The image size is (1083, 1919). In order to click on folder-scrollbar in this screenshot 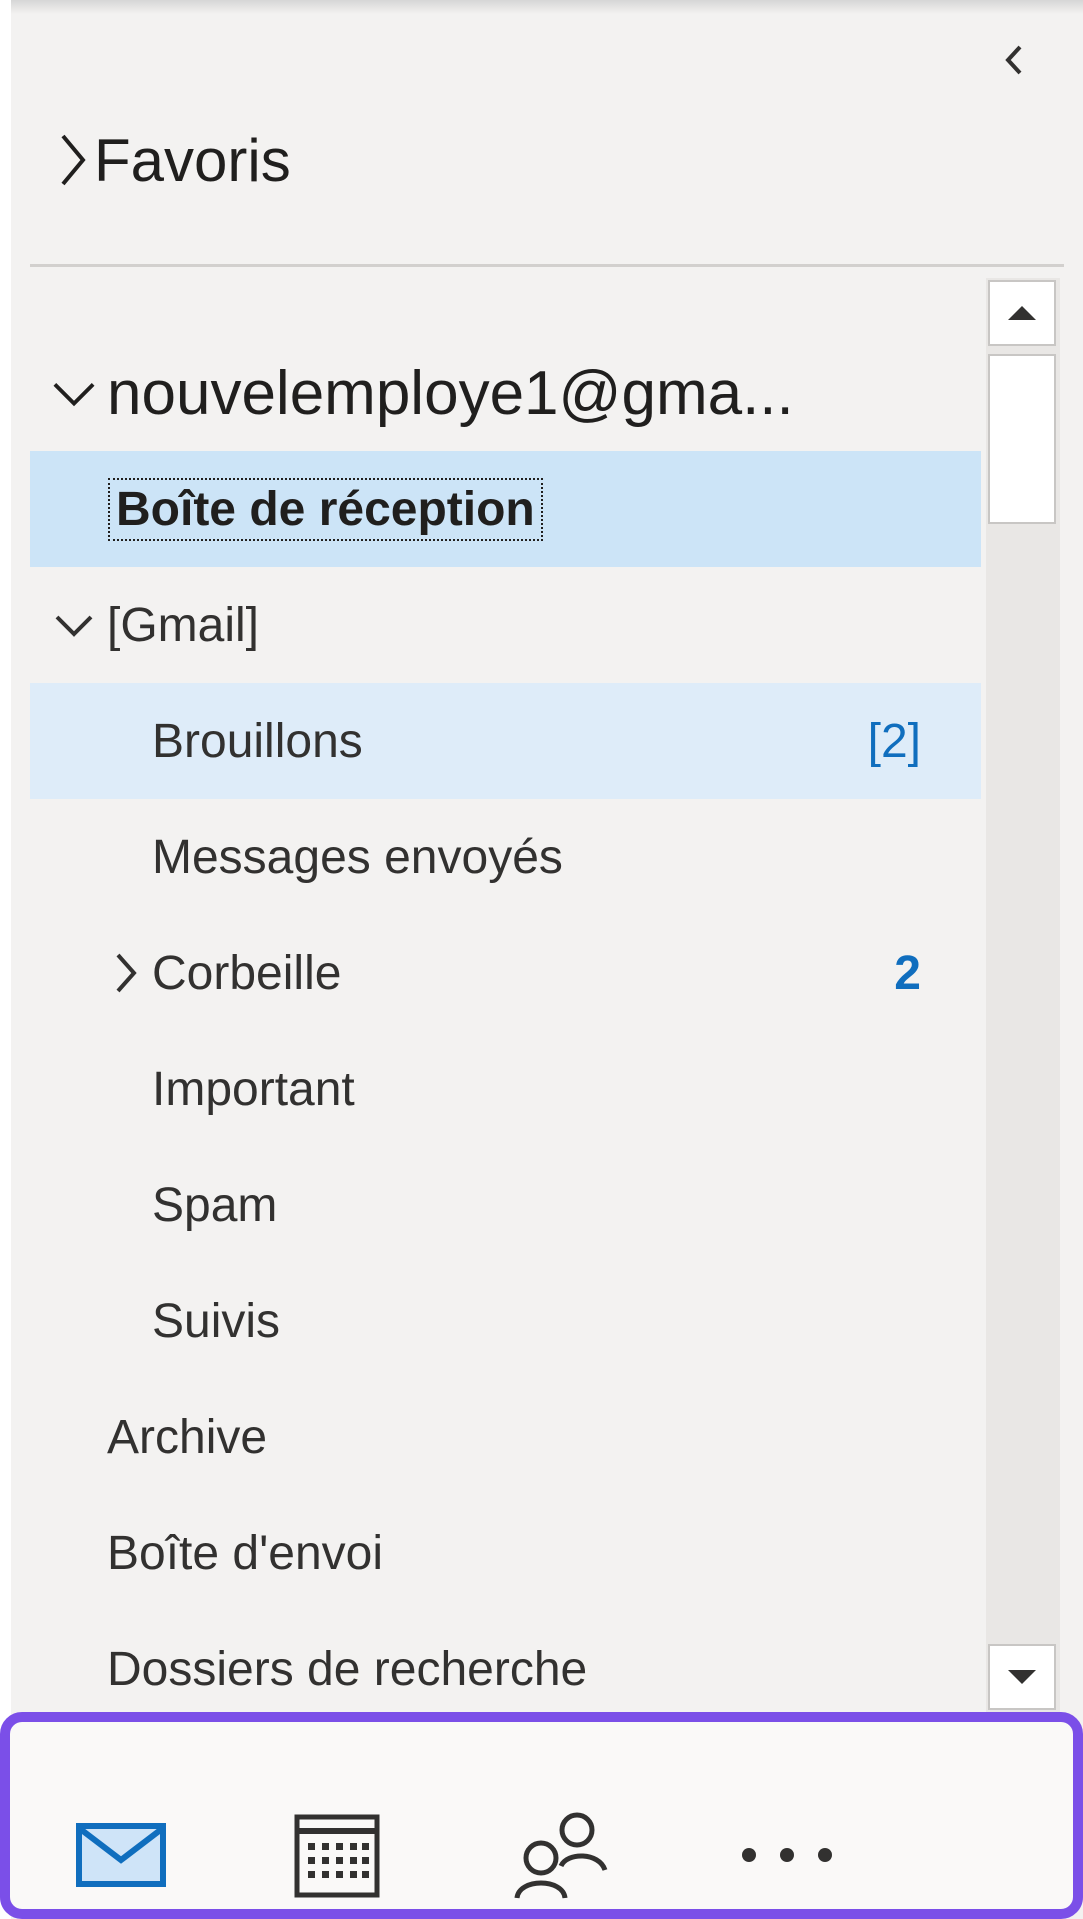, I will do `click(1023, 995)`.